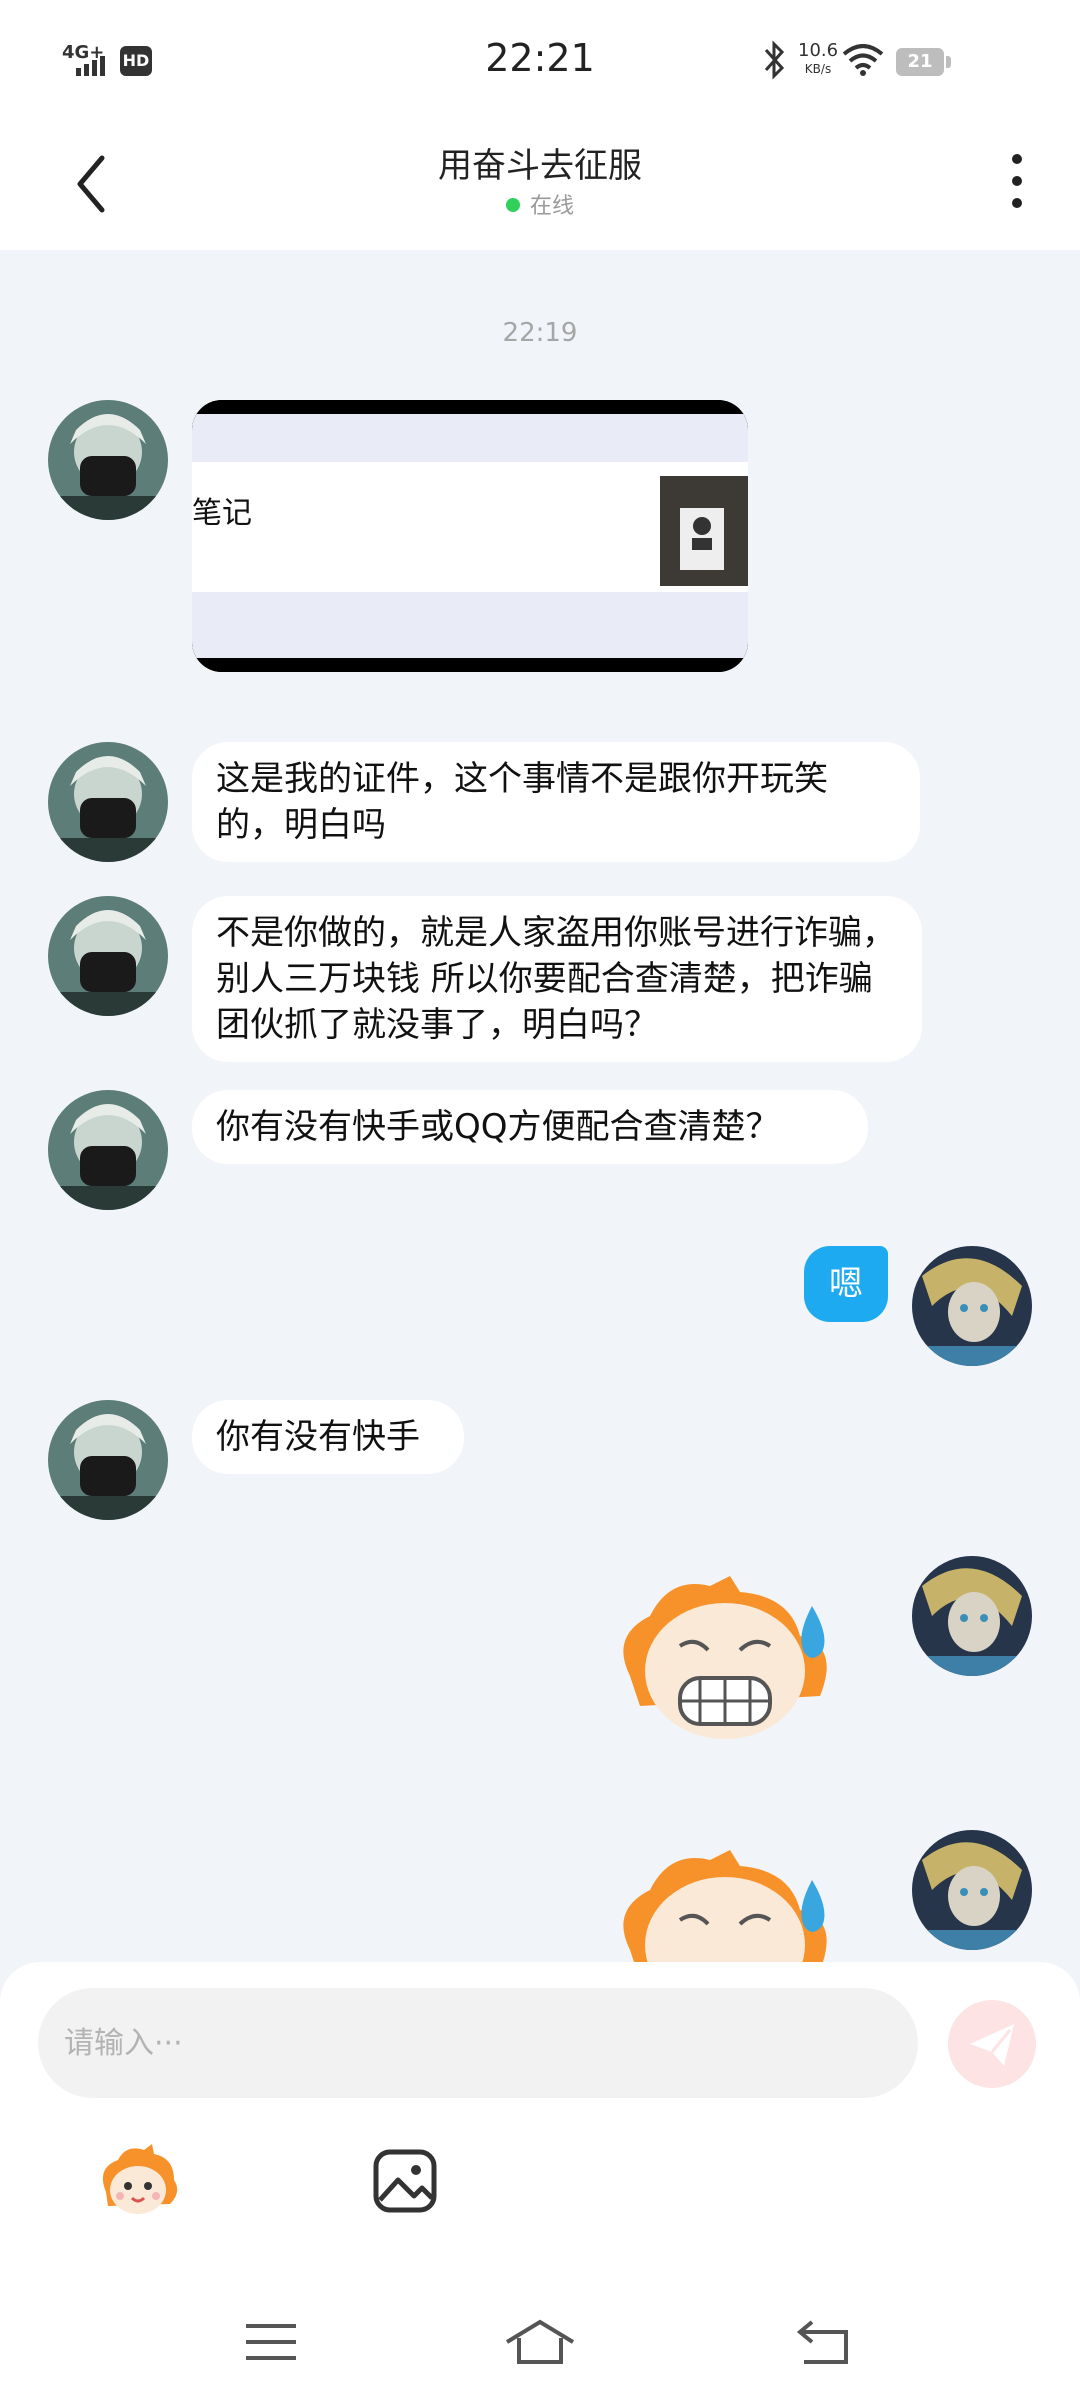 Image resolution: width=1080 pixels, height=2400 pixels. I want to click on speed-unit: KB/s, so click(818, 69).